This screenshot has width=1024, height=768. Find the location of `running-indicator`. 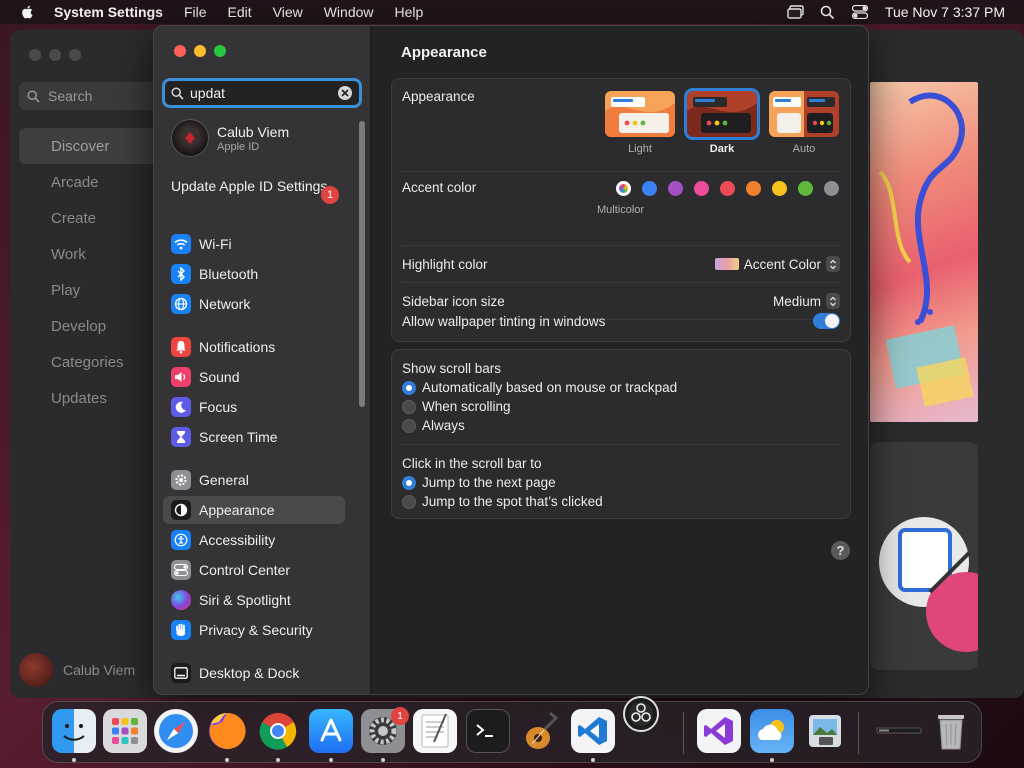

running-indicator is located at coordinates (74, 760).